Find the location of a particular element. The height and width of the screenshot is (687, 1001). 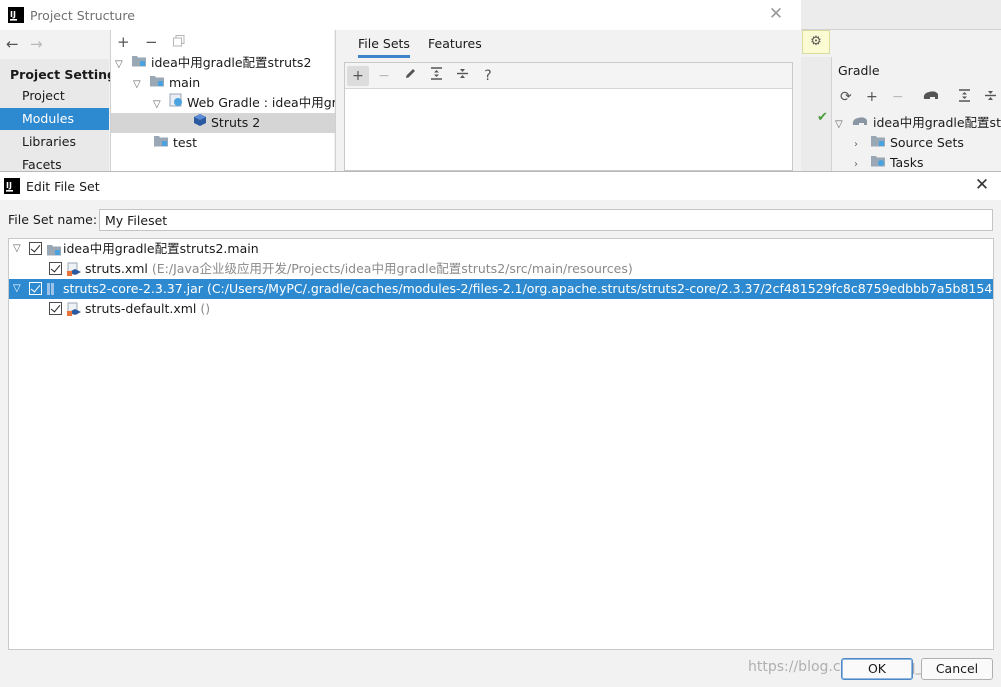

tab-file-sets: File Sets is located at coordinates (384, 47).